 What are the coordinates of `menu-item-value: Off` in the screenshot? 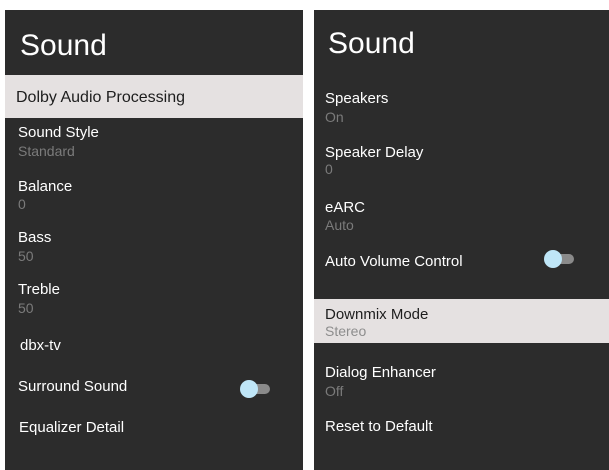 It's located at (334, 391).